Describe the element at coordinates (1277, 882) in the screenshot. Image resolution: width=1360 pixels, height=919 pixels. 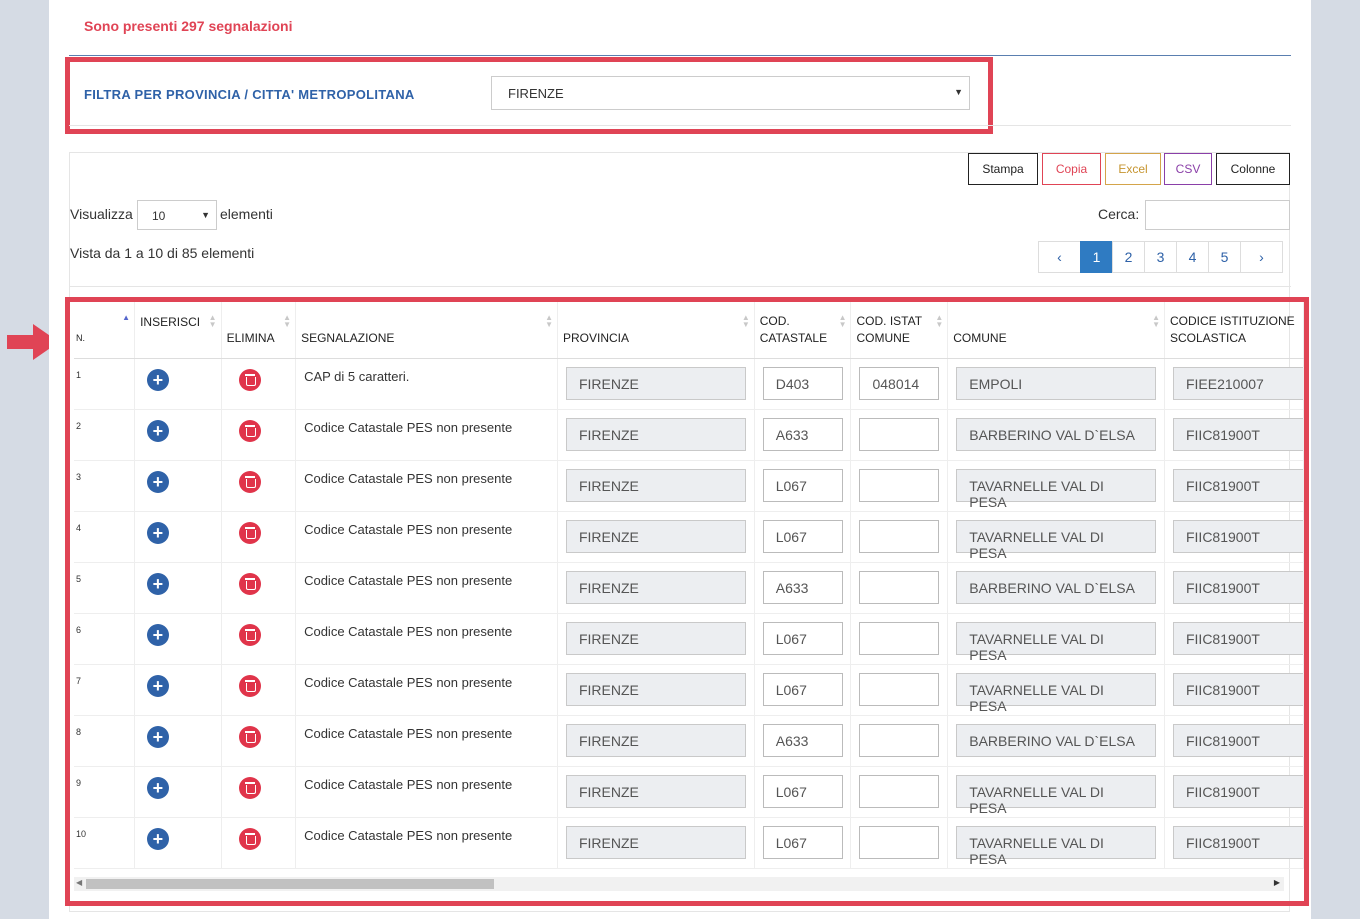
I see `scroll-right-icon: ▶` at that location.